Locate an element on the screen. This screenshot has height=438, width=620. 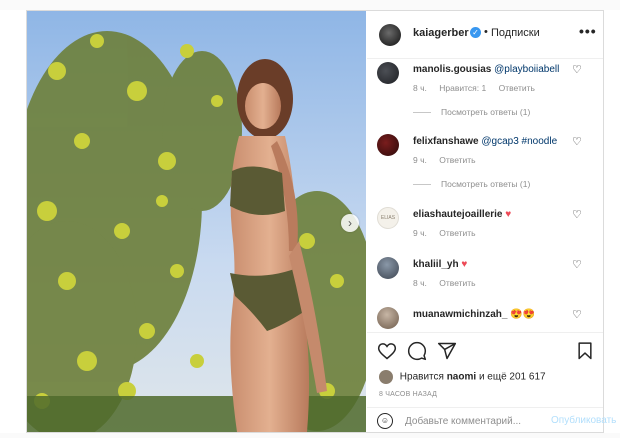
comment-icon is located at coordinates (417, 351).